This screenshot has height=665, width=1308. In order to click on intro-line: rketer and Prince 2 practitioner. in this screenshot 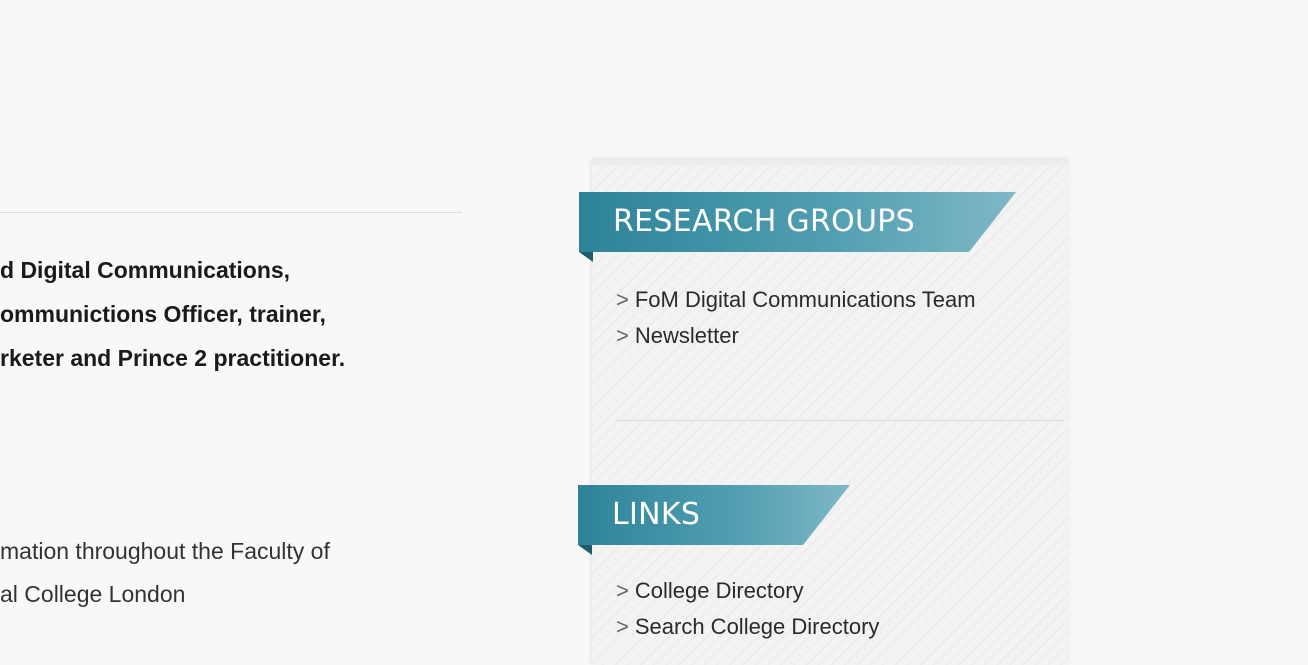, I will do `click(173, 358)`.